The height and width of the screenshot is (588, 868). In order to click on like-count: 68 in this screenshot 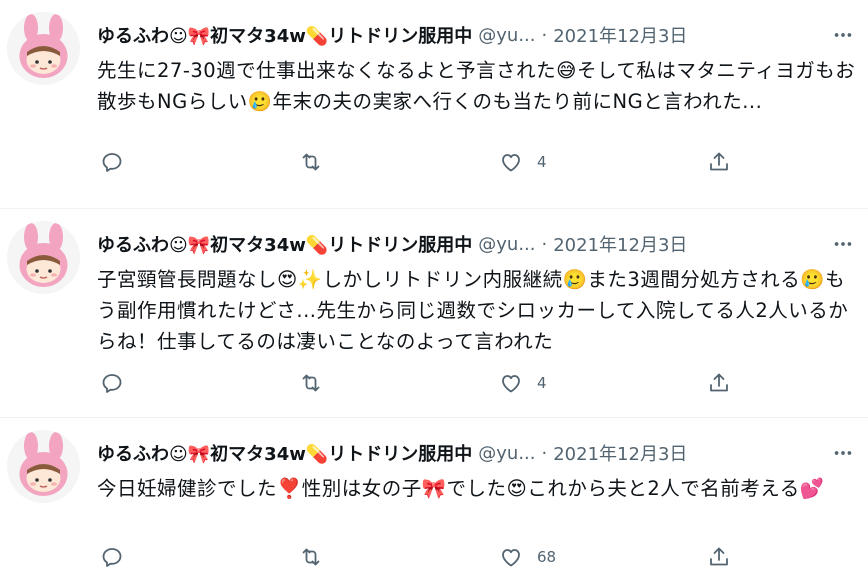, I will do `click(547, 557)`.